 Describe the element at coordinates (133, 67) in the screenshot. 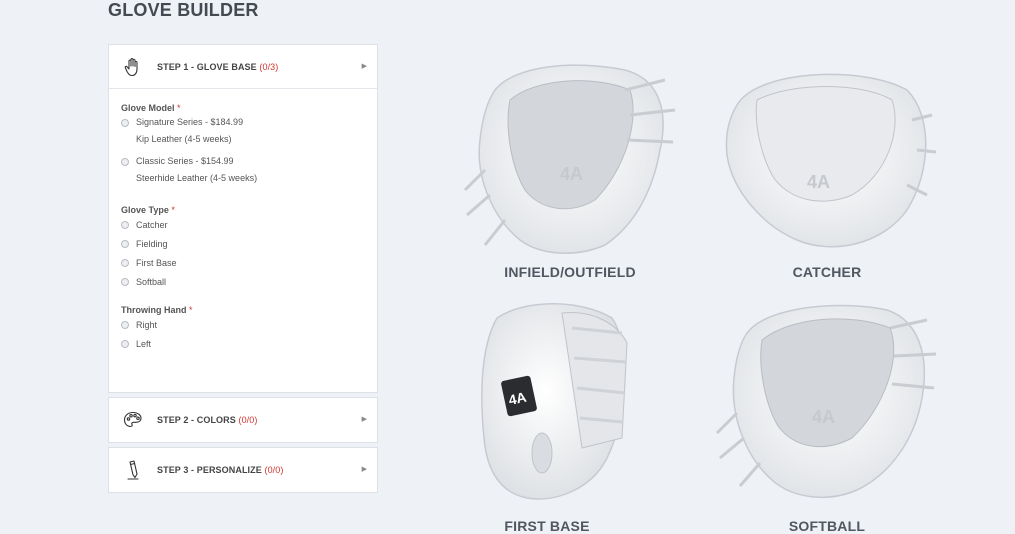

I see `hand-icon` at that location.